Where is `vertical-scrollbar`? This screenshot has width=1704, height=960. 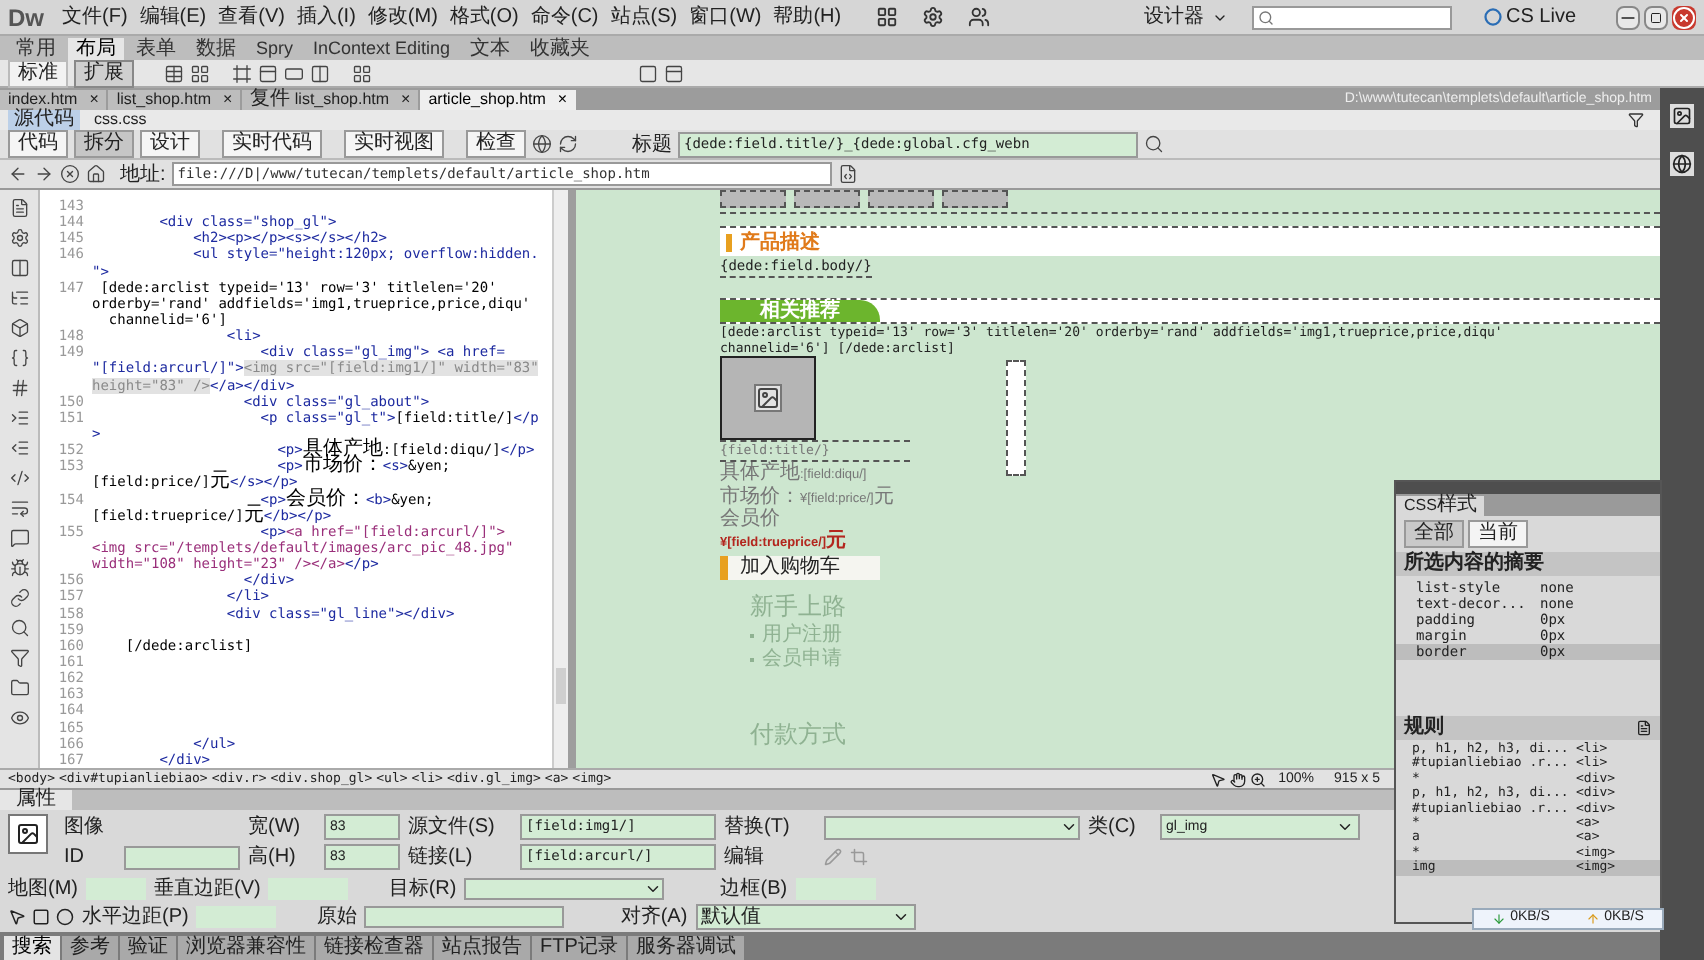 vertical-scrollbar is located at coordinates (560, 479).